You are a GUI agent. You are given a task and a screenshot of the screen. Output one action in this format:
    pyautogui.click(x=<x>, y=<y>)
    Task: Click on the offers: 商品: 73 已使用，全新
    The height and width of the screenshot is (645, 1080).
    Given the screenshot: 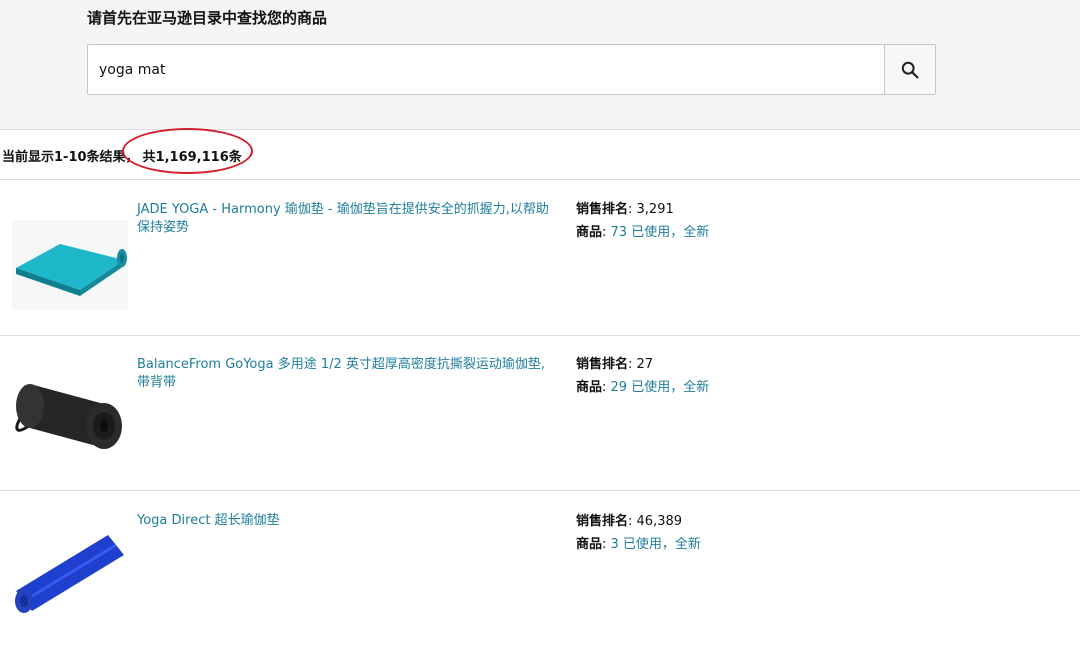 What is the action you would take?
    pyautogui.click(x=643, y=232)
    